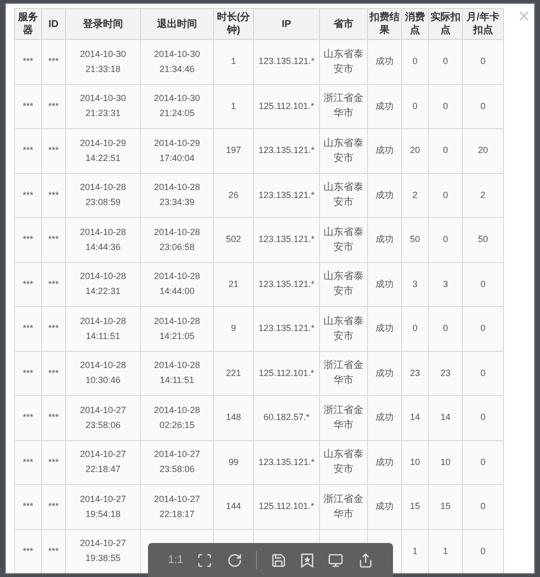 The height and width of the screenshot is (577, 540). Describe the element at coordinates (234, 195) in the screenshot. I see `table-cell: 26` at that location.